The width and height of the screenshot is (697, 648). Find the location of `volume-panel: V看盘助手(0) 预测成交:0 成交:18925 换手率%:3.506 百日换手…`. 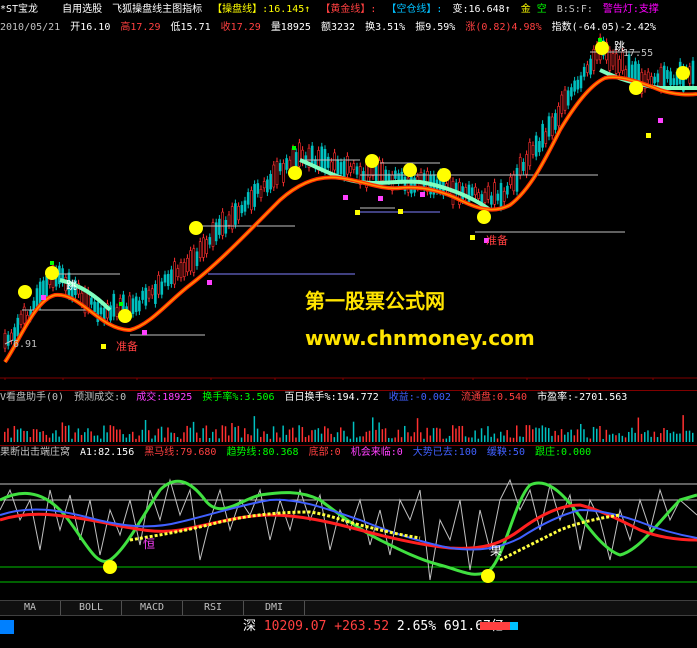

volume-panel: V看盘助手(0) 预测成交:0 成交:18925 换手率%:3.506 百日换手… is located at coordinates (348, 417).